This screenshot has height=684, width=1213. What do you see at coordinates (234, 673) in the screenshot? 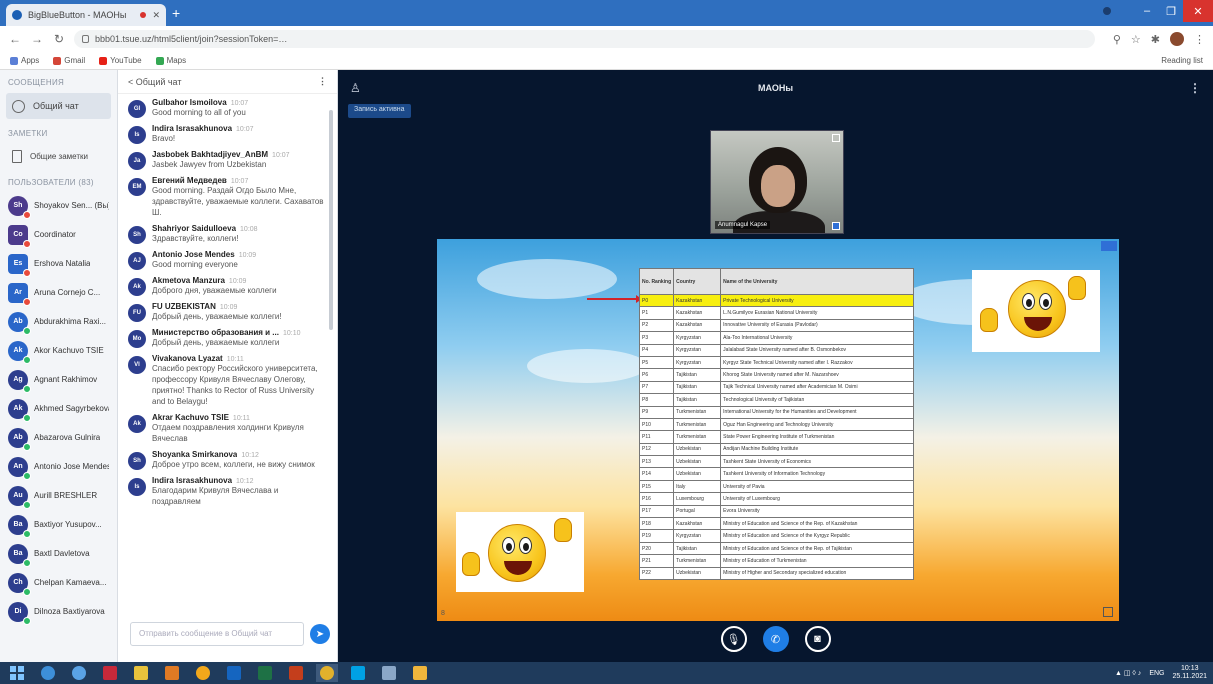
I see `taskbar-outlook` at bounding box center [234, 673].